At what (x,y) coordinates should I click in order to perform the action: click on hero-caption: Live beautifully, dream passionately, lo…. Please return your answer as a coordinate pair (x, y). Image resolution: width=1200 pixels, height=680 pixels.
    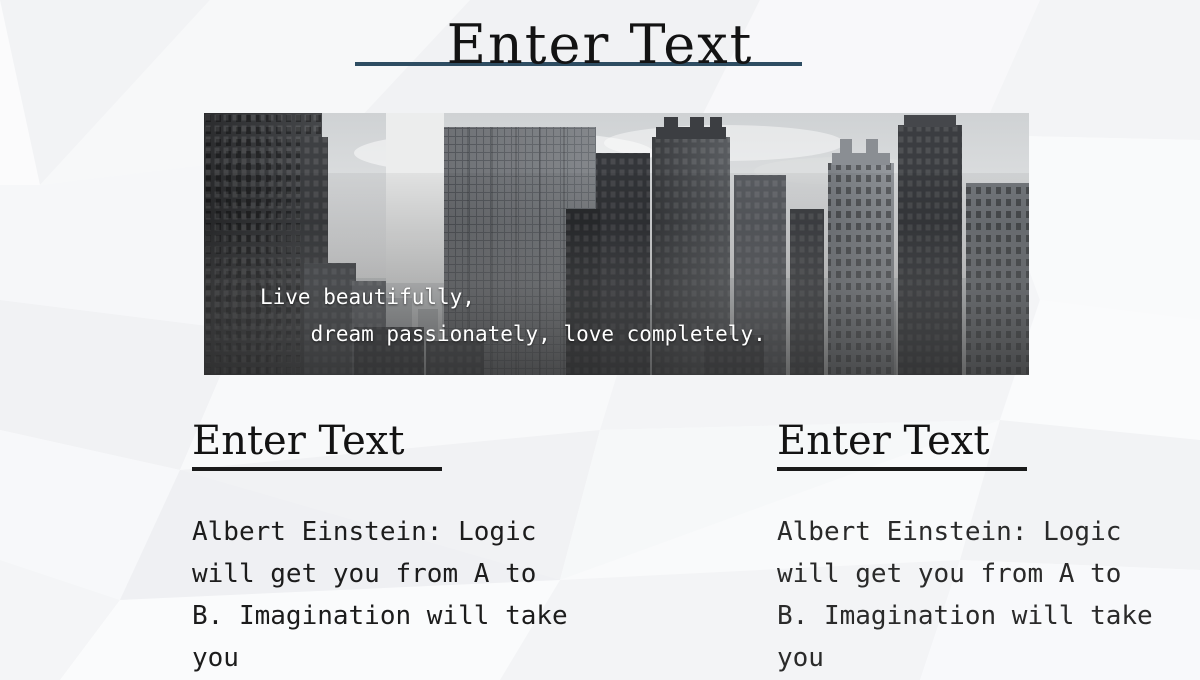
    Looking at the image, I should click on (630, 316).